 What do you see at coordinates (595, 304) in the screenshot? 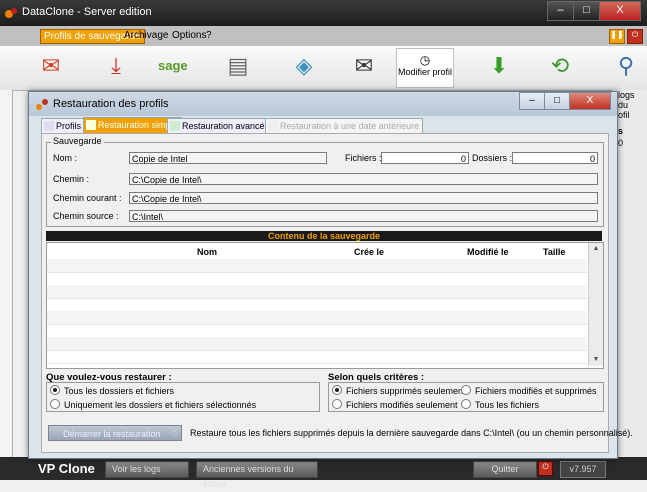
I see `table-scrollbar: ▲ ▼` at bounding box center [595, 304].